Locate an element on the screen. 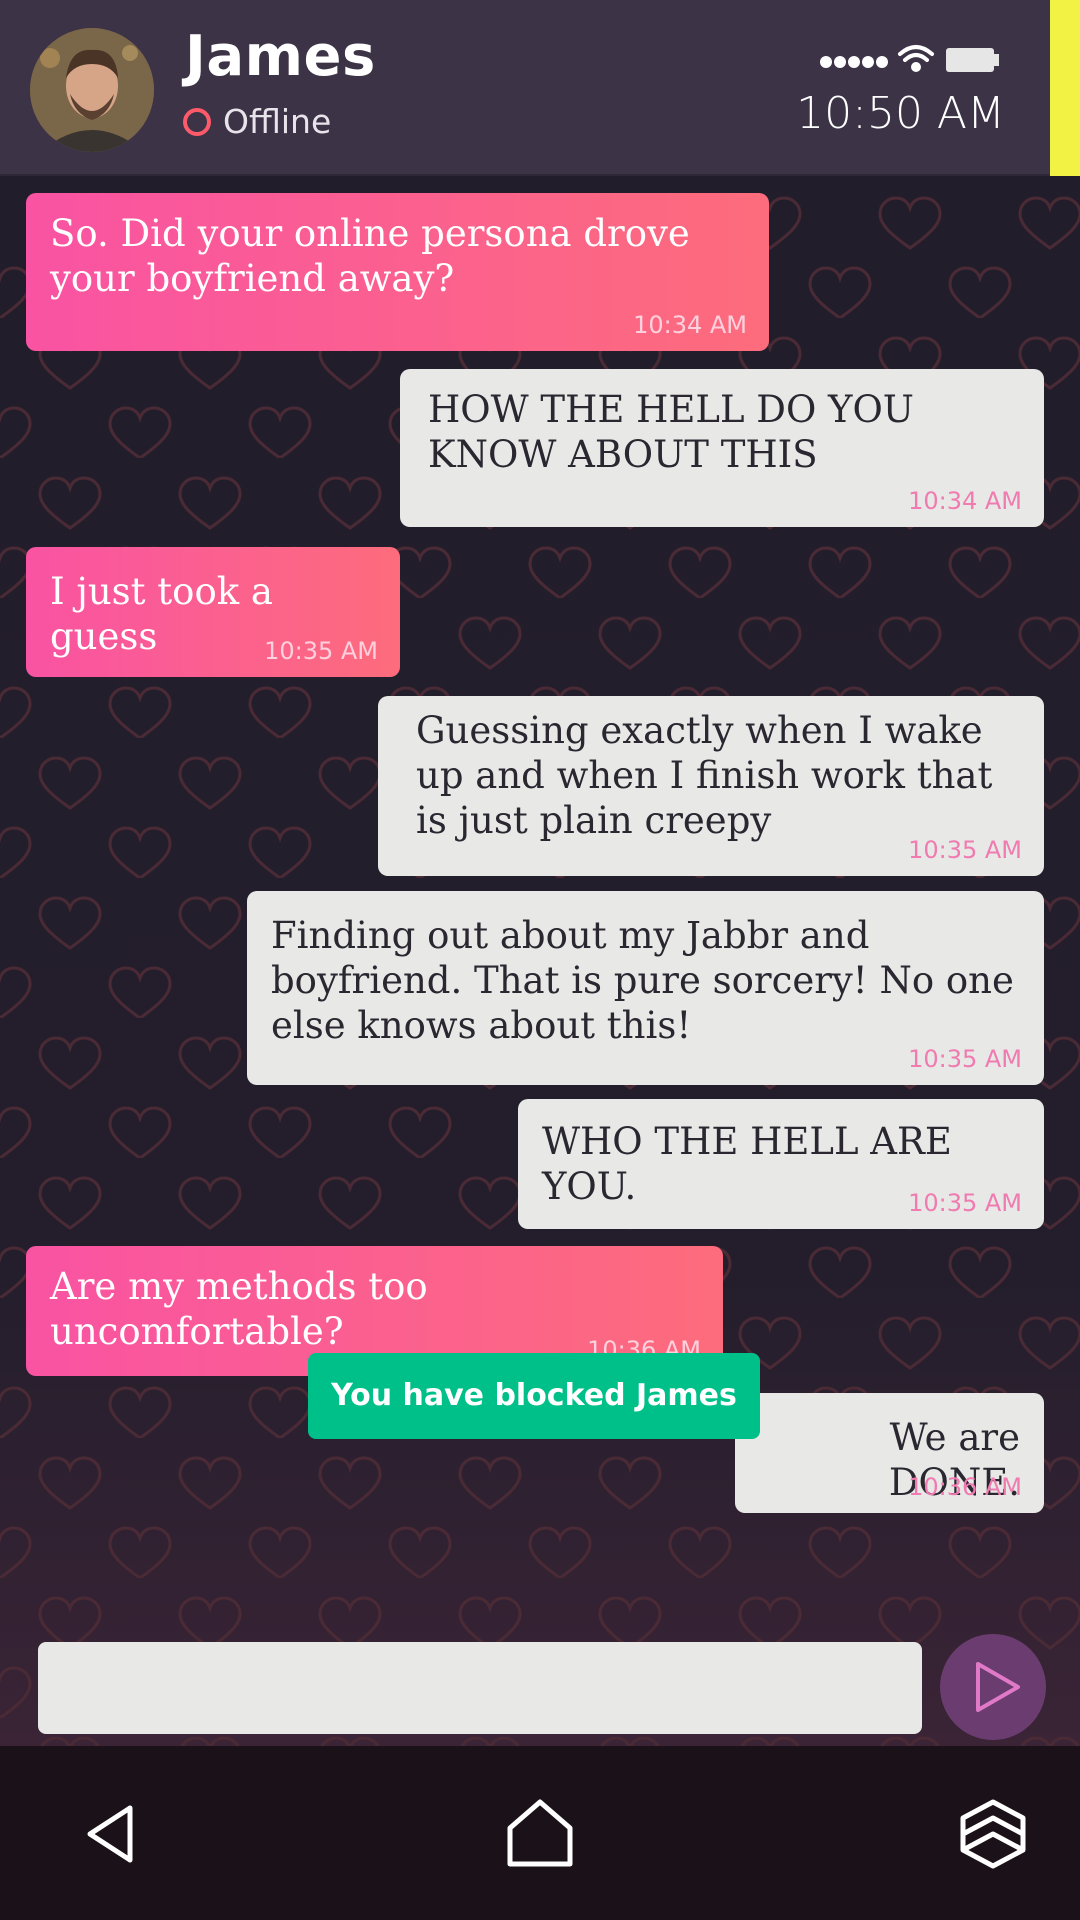  wifi-icon is located at coordinates (916, 58).